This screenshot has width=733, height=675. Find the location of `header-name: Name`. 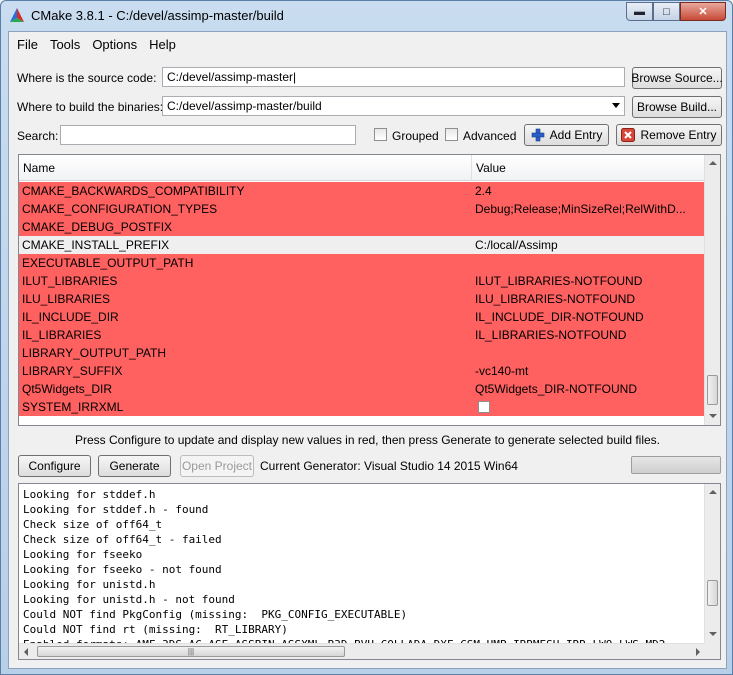

header-name: Name is located at coordinates (39, 168).